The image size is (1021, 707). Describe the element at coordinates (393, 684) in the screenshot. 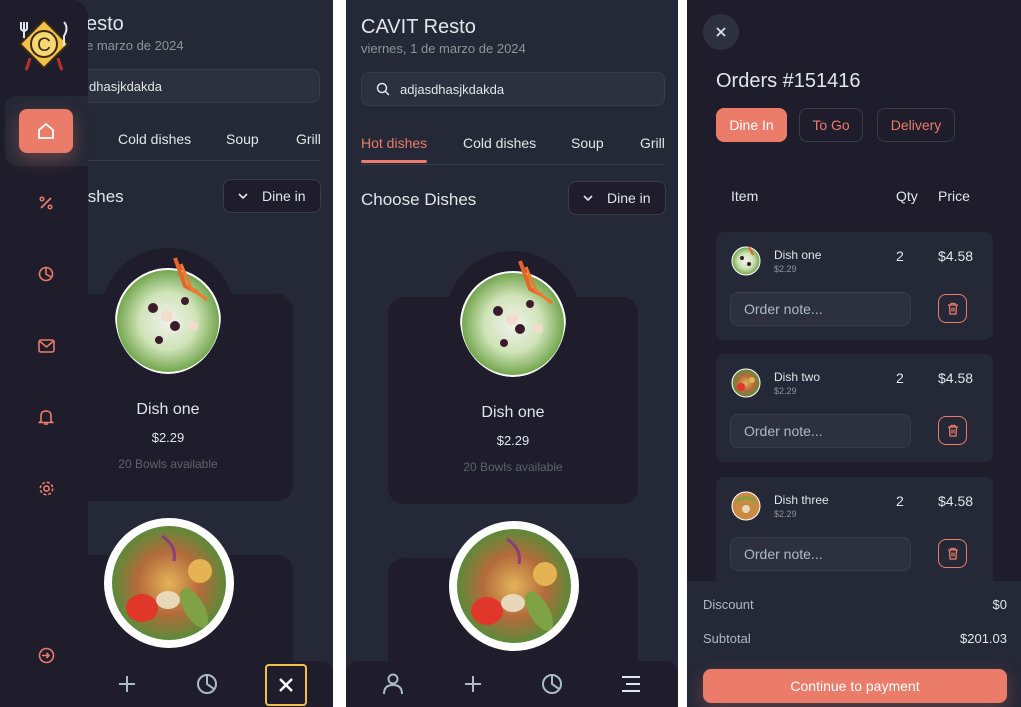

I see `user-icon` at that location.